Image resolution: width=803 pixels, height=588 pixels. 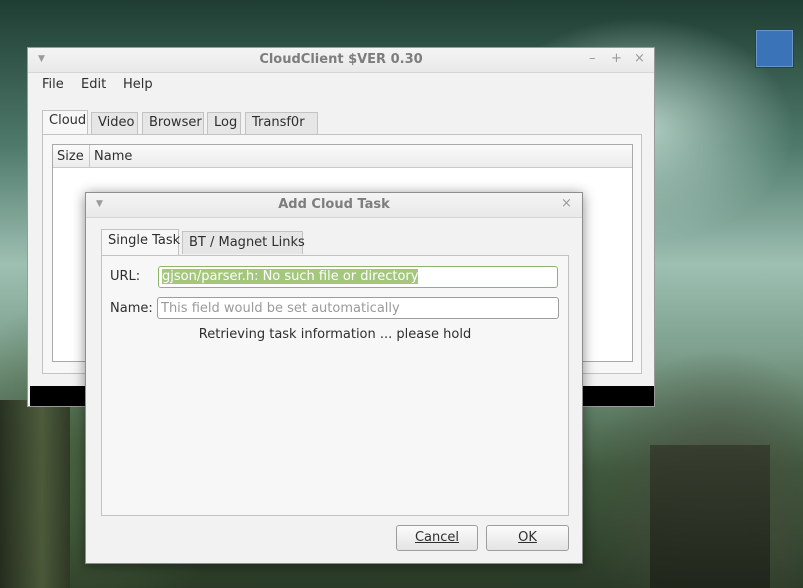 I want to click on desktop-icon, so click(x=774, y=48).